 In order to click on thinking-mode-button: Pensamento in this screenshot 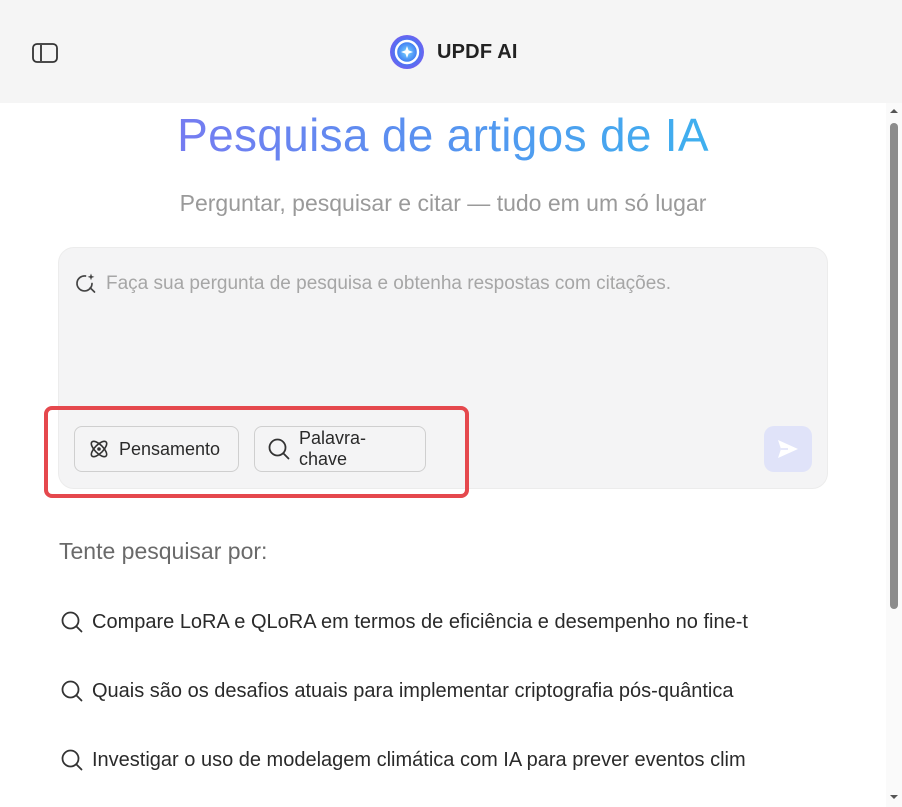, I will do `click(156, 449)`.